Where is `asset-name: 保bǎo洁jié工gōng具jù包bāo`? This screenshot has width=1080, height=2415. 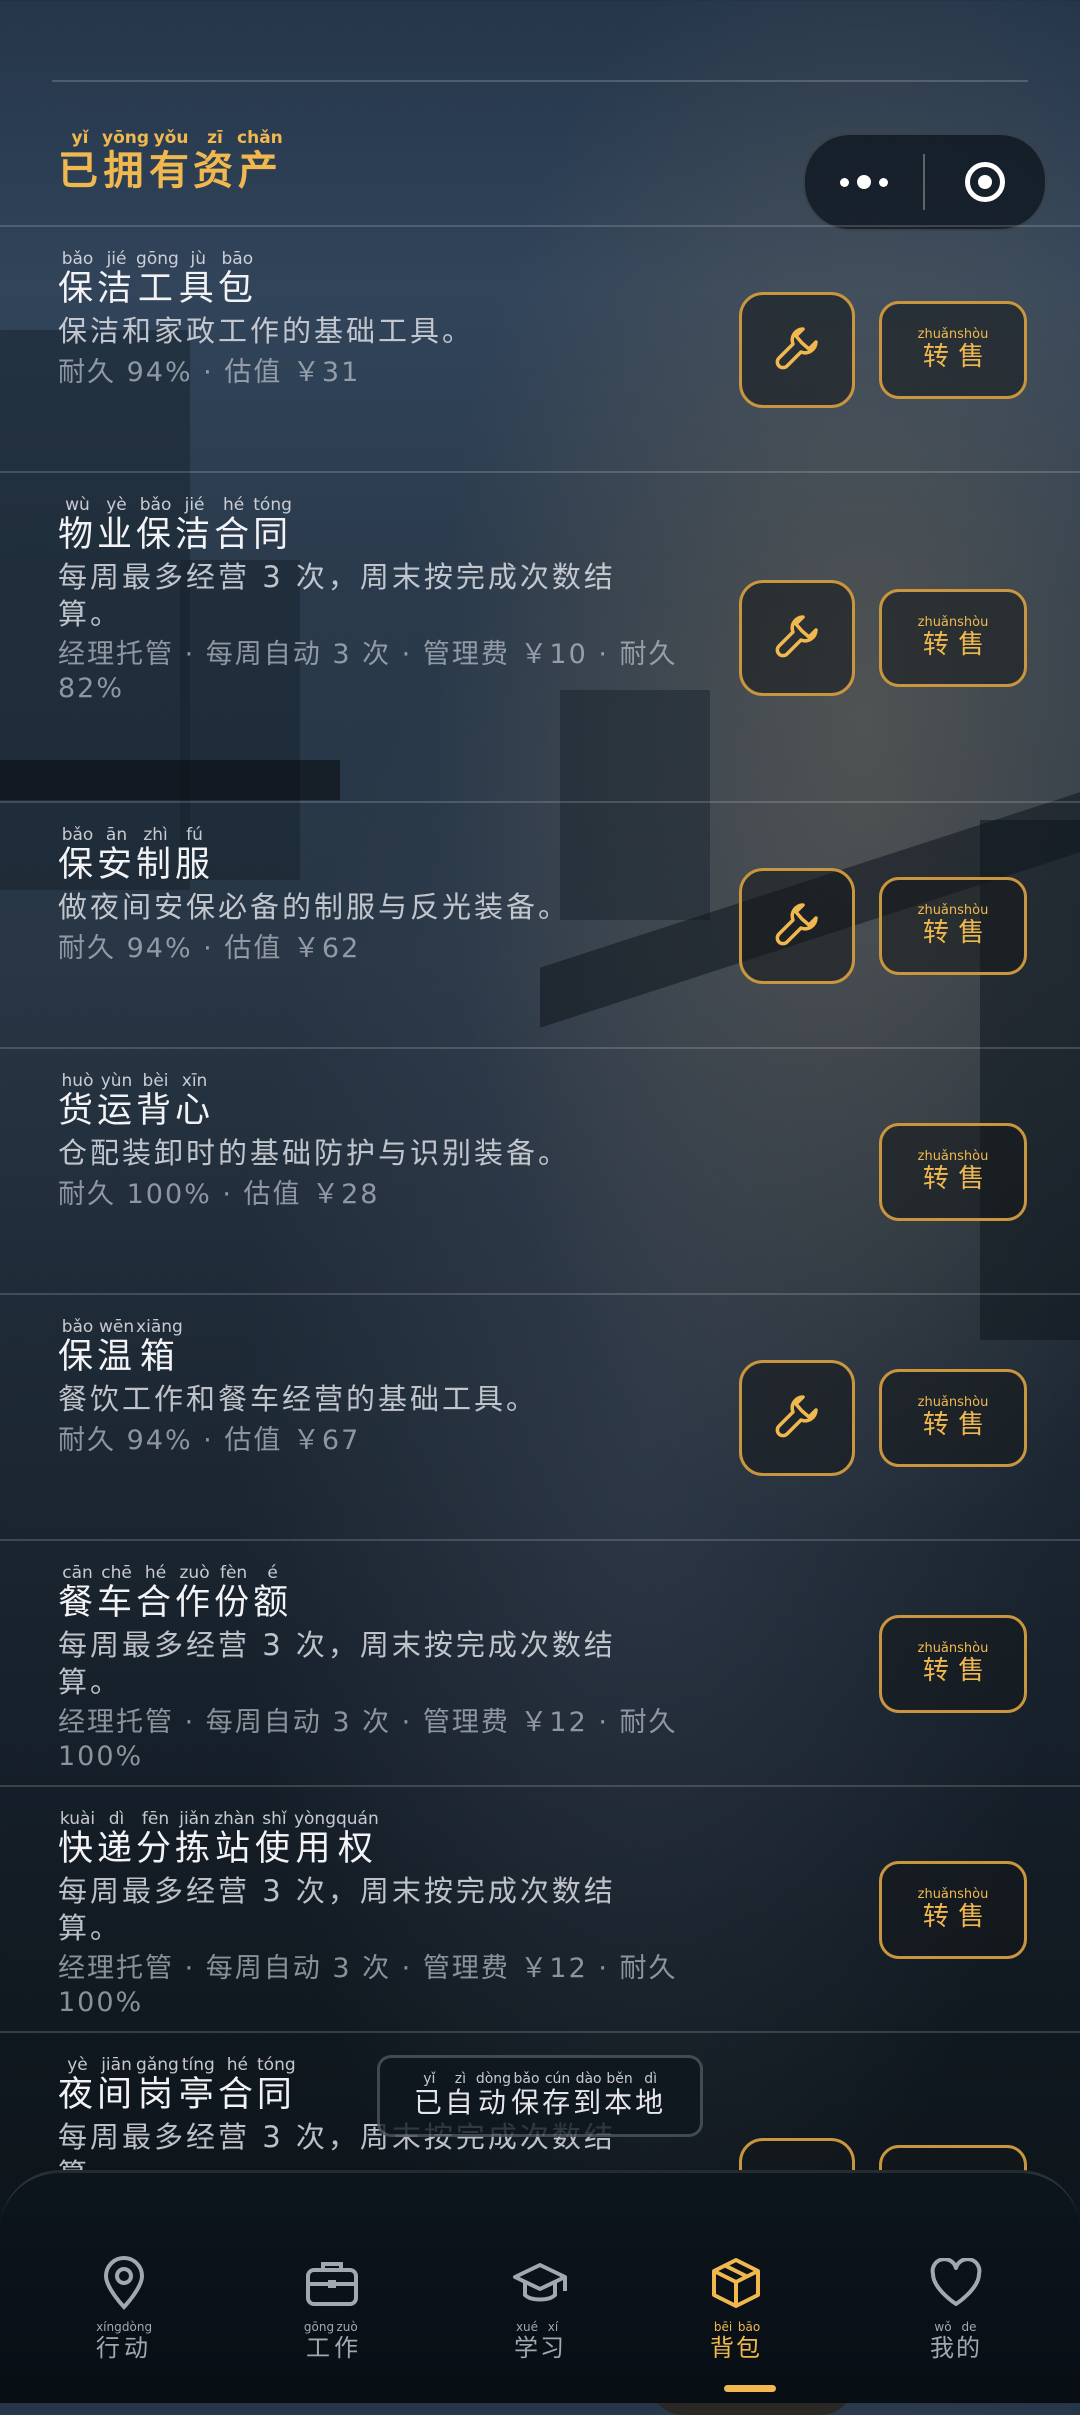 asset-name: 保bǎo洁jié工gōng具jù包bāo is located at coordinates (157, 279).